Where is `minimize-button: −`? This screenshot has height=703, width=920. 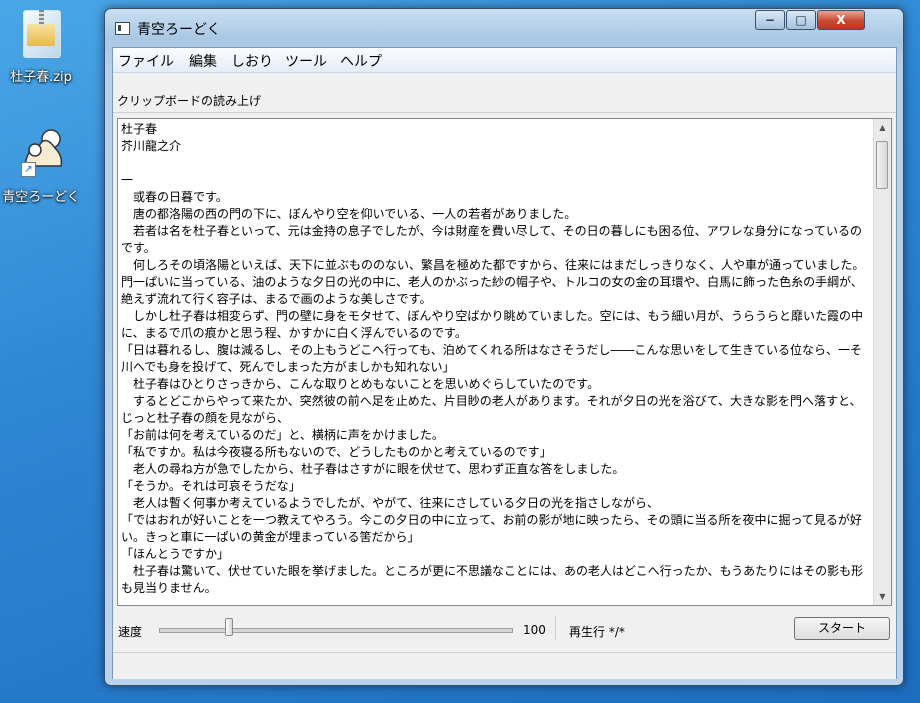
minimize-button: − is located at coordinates (770, 20).